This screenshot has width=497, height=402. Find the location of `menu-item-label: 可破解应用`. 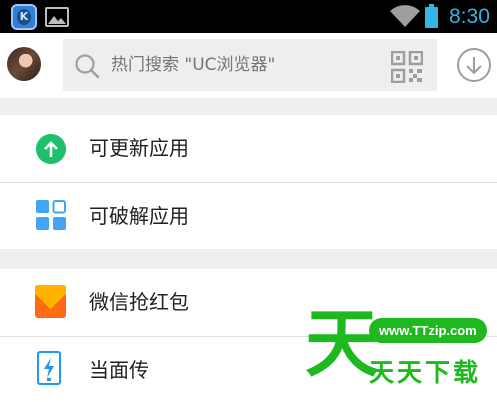

menu-item-label: 可破解应用 is located at coordinates (139, 216).